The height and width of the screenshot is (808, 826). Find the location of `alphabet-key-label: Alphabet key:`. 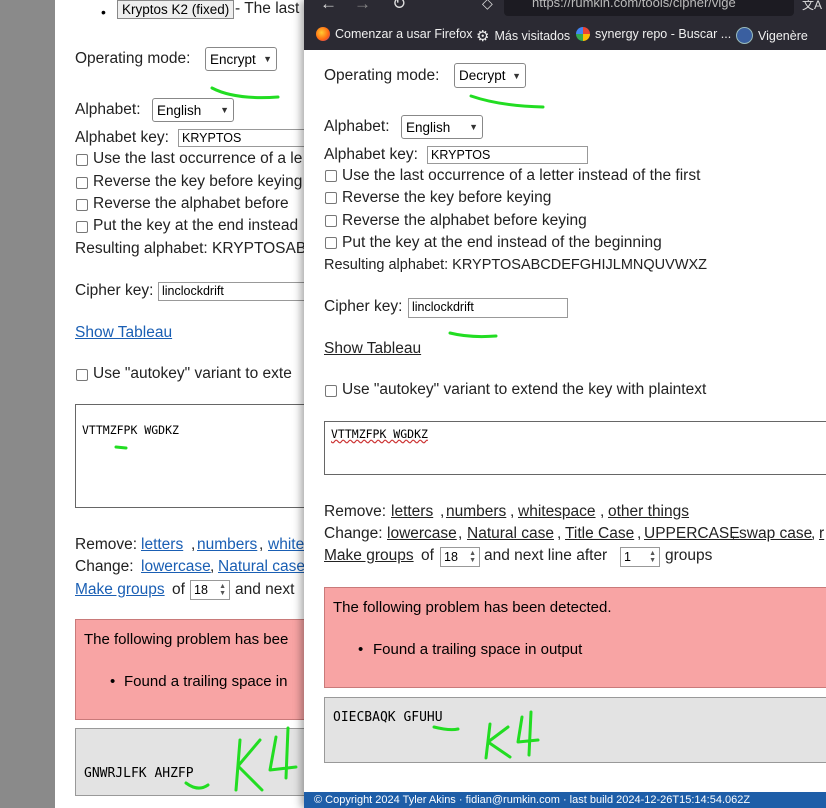

alphabet-key-label: Alphabet key: is located at coordinates (122, 137).